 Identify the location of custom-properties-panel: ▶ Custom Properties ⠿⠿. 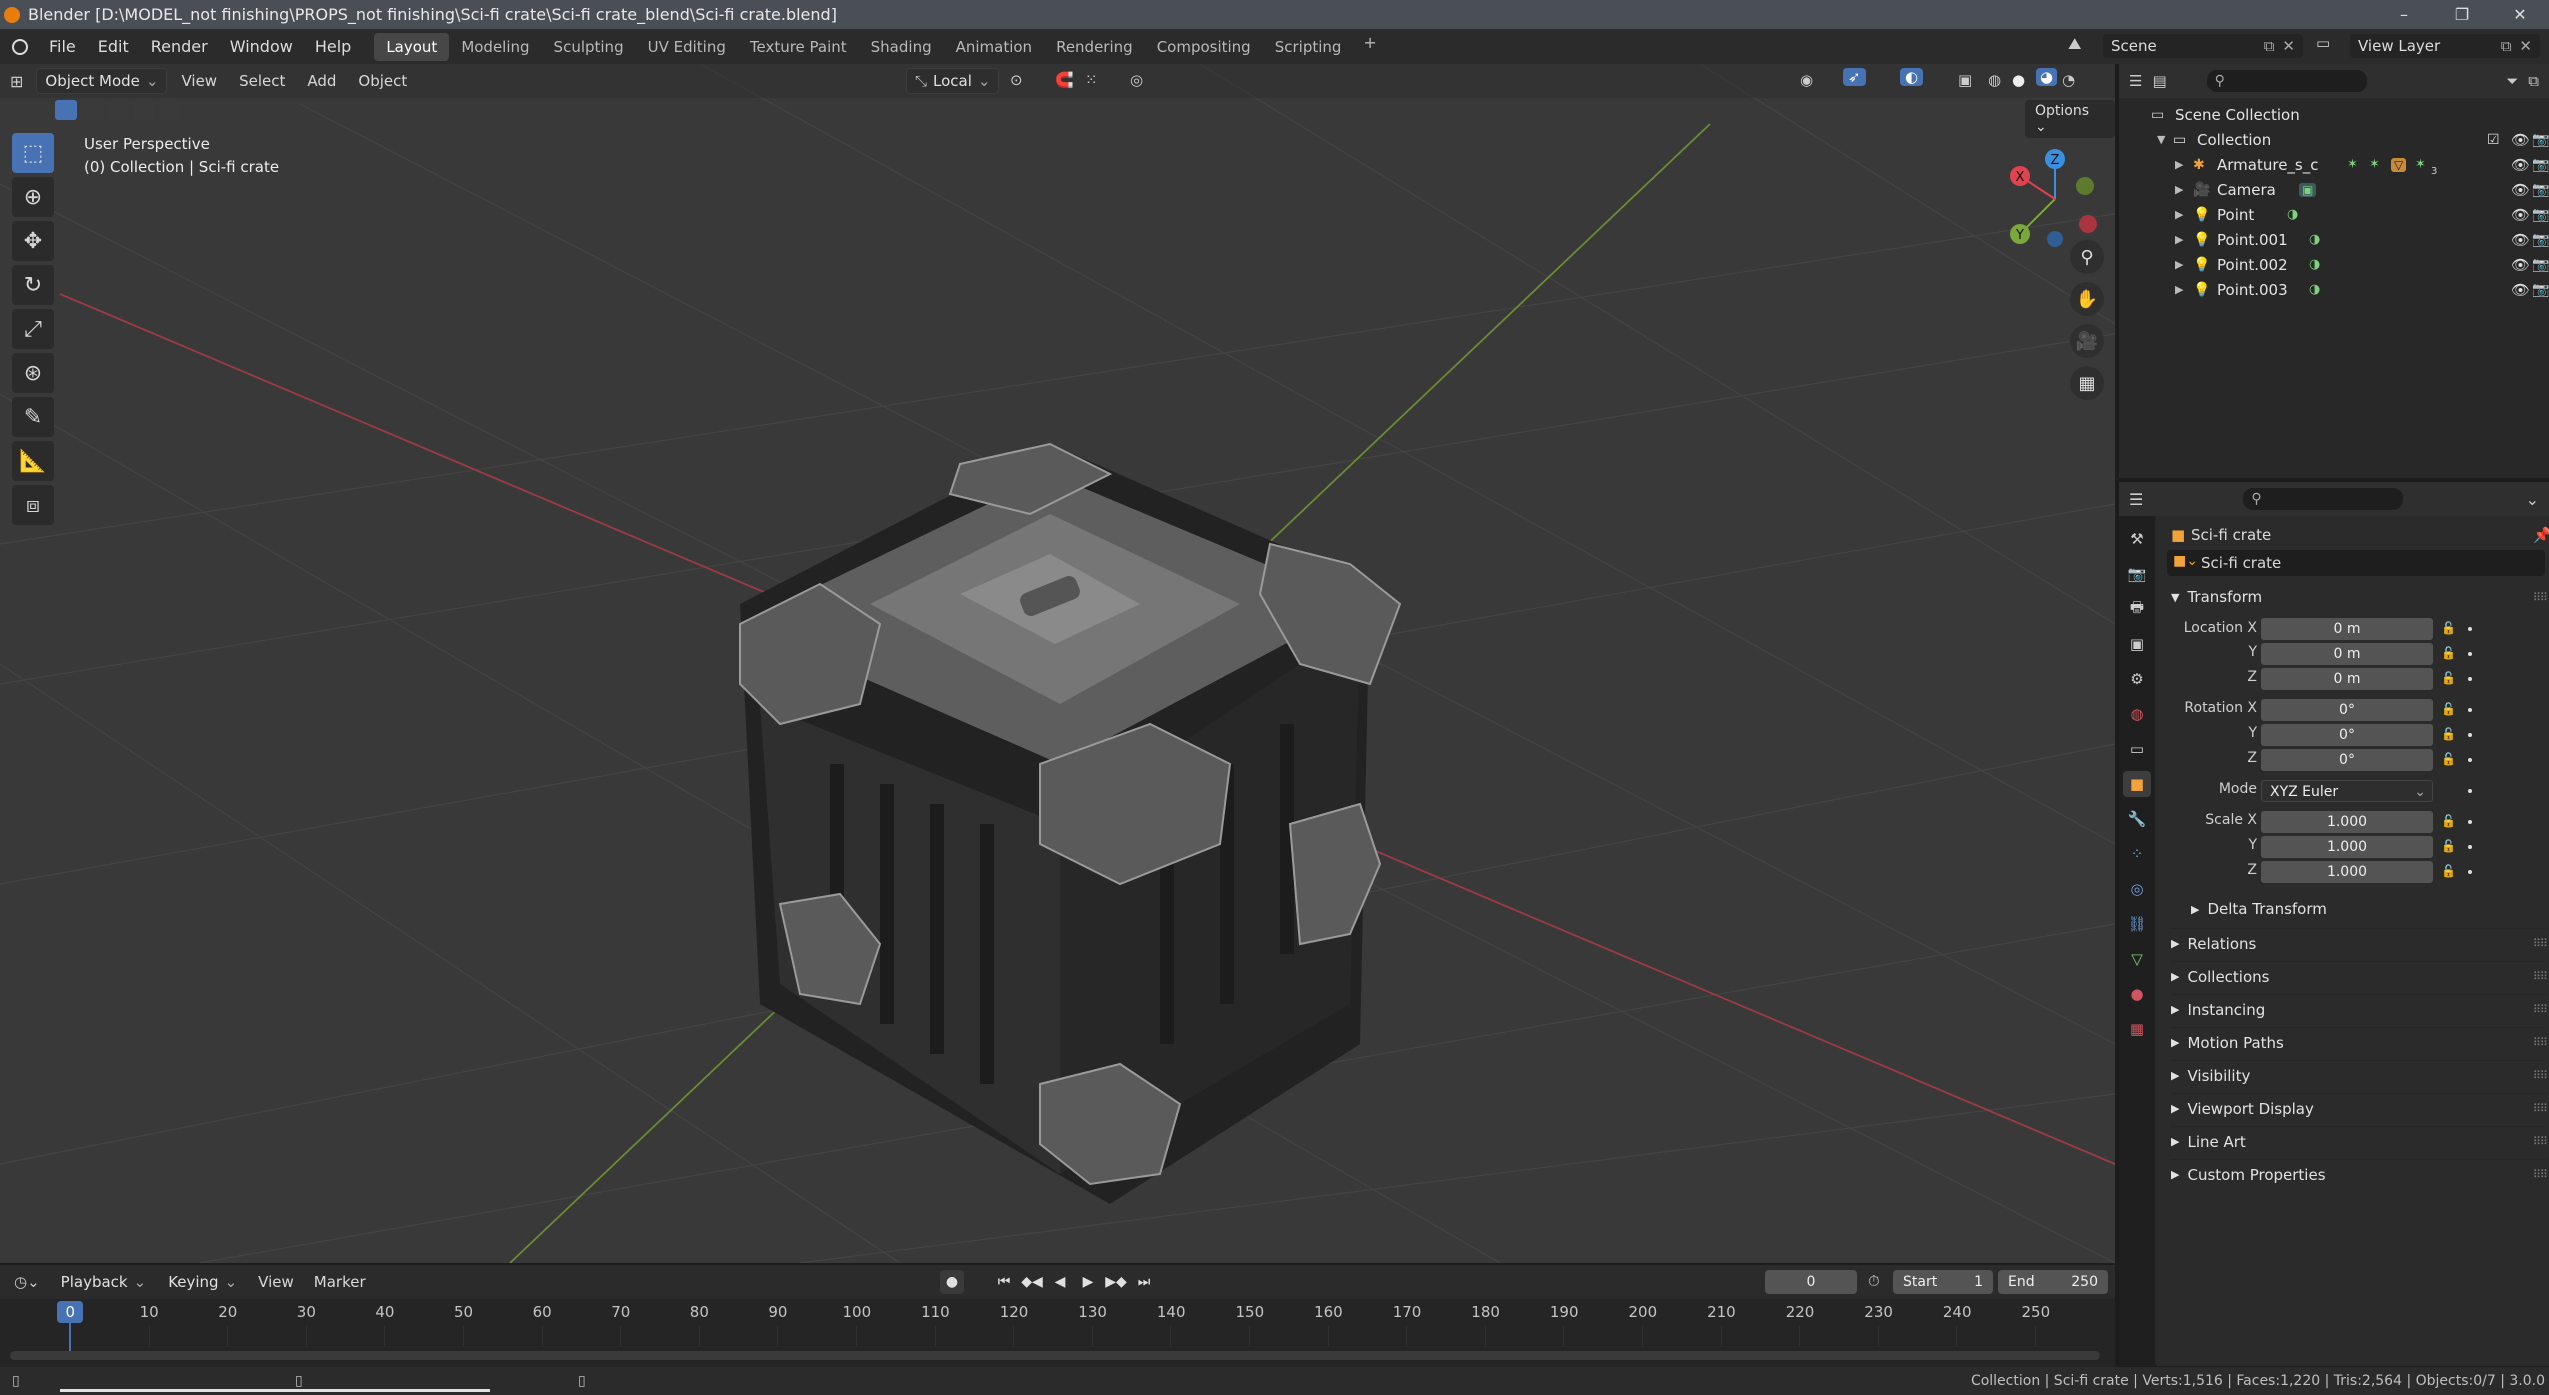
(2359, 1174).